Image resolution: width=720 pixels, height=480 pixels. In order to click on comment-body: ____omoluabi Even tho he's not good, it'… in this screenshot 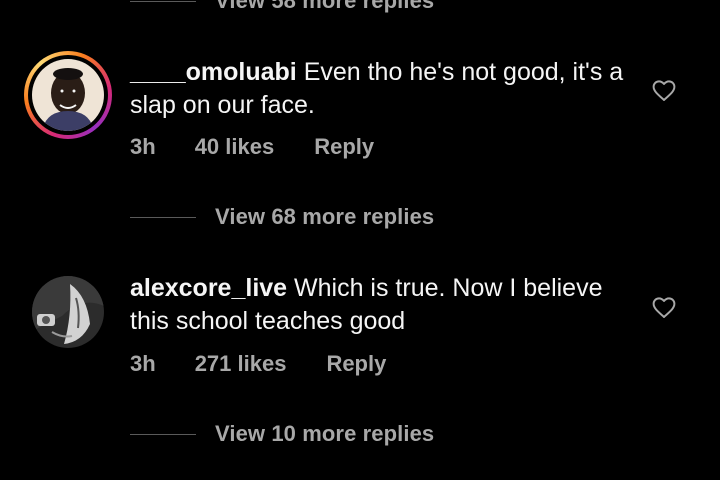, I will do `click(380, 89)`.